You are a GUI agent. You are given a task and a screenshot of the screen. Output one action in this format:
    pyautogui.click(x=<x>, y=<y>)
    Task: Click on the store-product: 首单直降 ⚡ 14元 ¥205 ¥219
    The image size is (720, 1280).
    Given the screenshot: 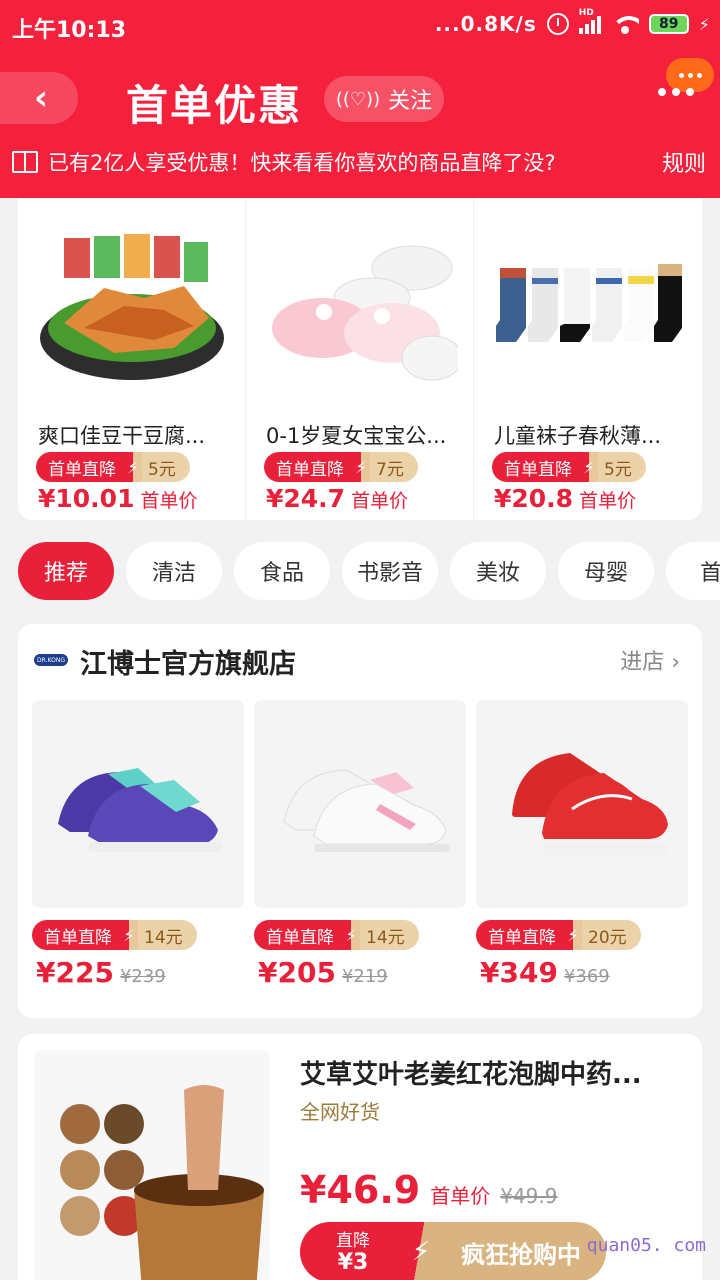 What is the action you would take?
    pyautogui.click(x=360, y=850)
    